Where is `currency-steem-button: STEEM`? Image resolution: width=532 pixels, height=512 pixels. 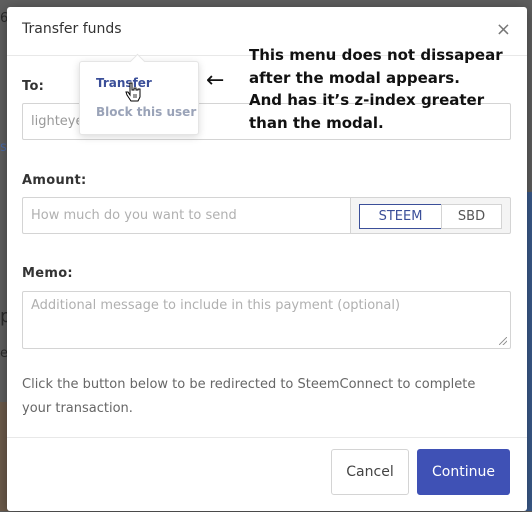
currency-steem-button: STEEM is located at coordinates (400, 216).